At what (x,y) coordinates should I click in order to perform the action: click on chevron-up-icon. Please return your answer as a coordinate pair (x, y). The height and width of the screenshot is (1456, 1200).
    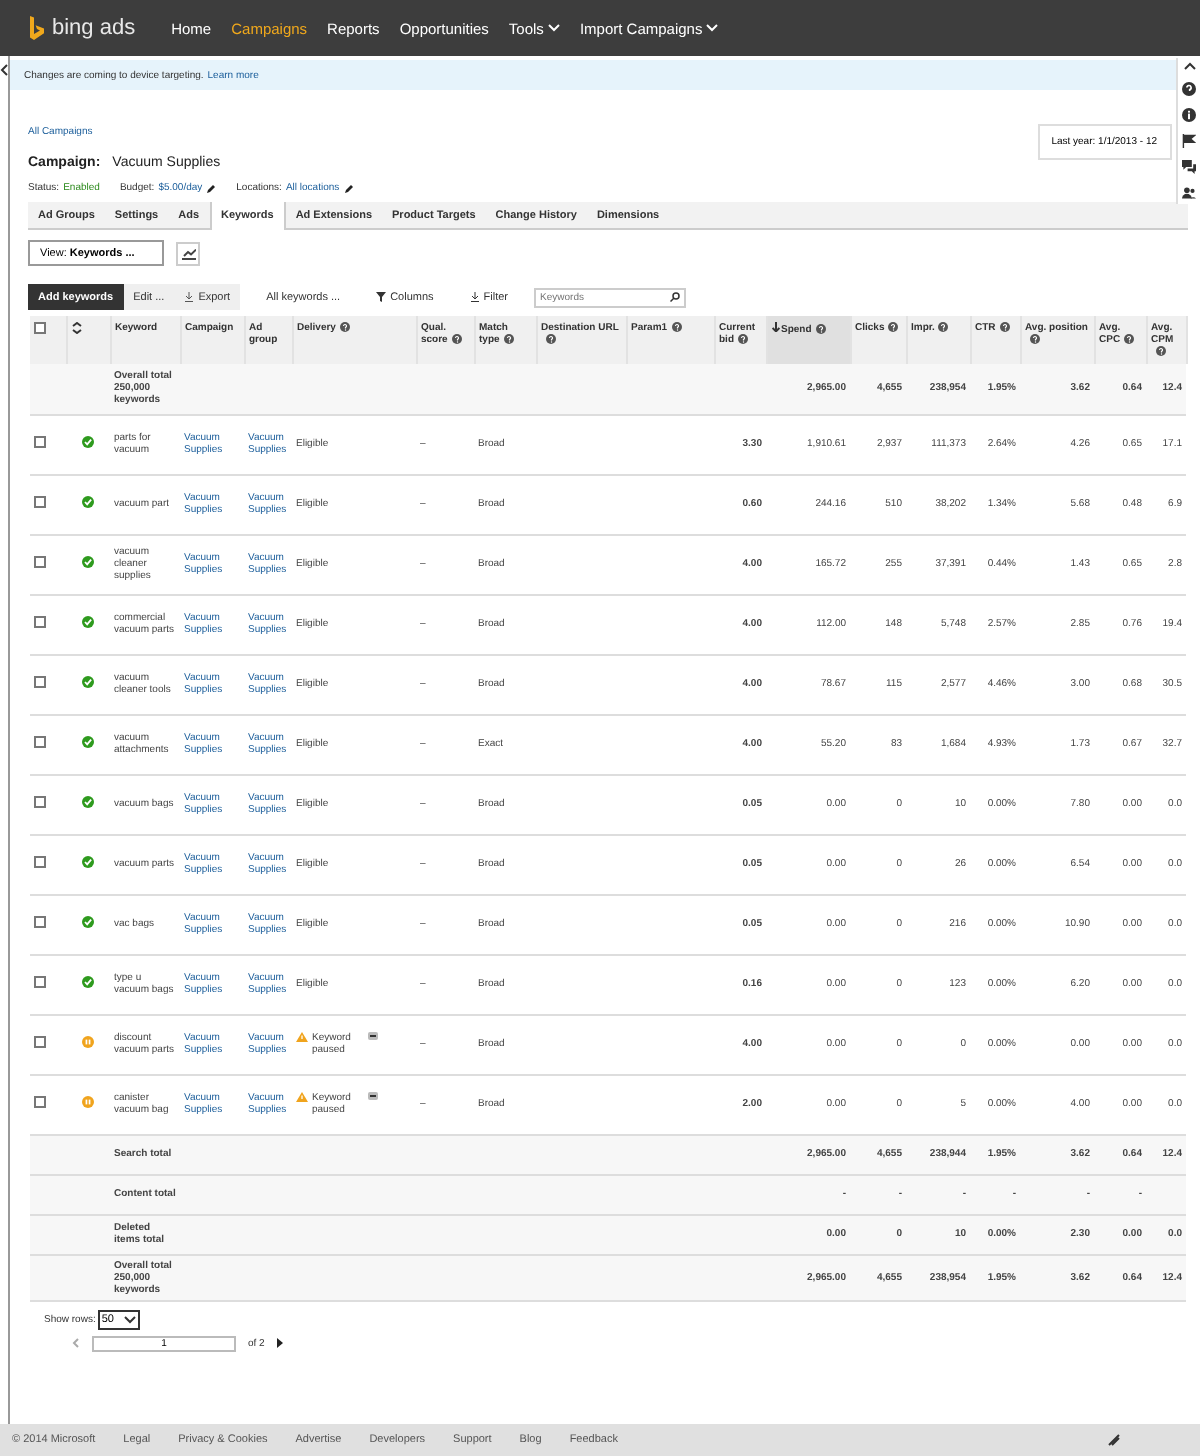
    Looking at the image, I should click on (1189, 66).